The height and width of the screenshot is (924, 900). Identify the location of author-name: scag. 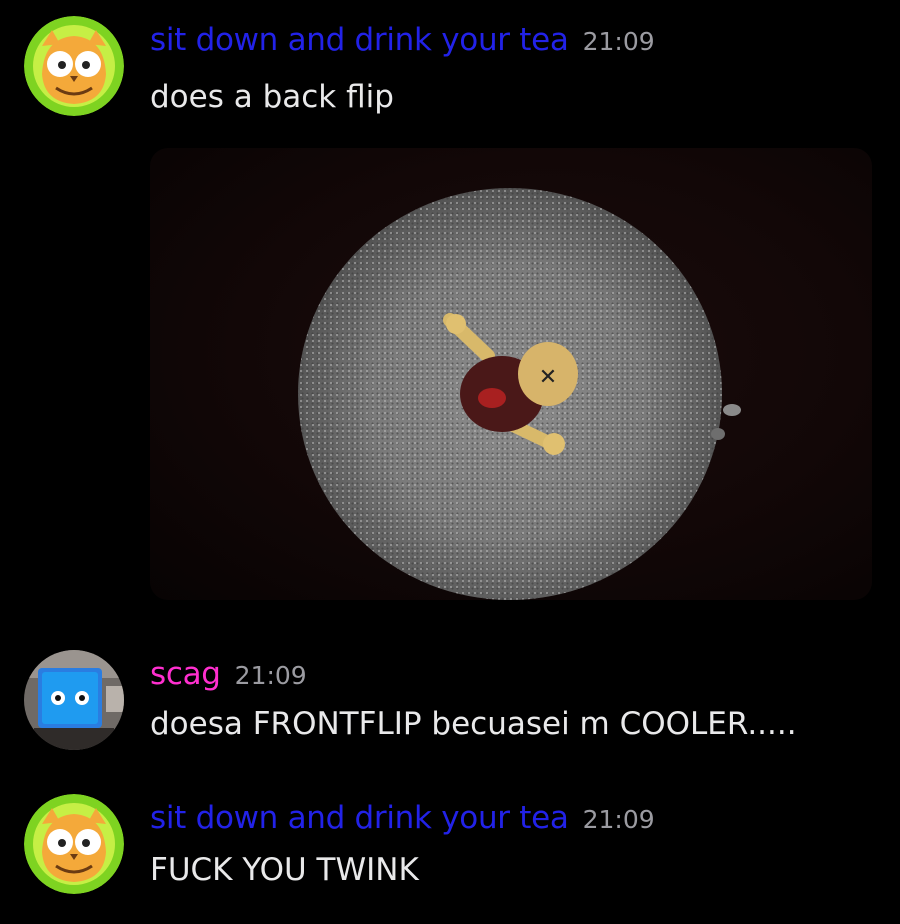
(185, 674).